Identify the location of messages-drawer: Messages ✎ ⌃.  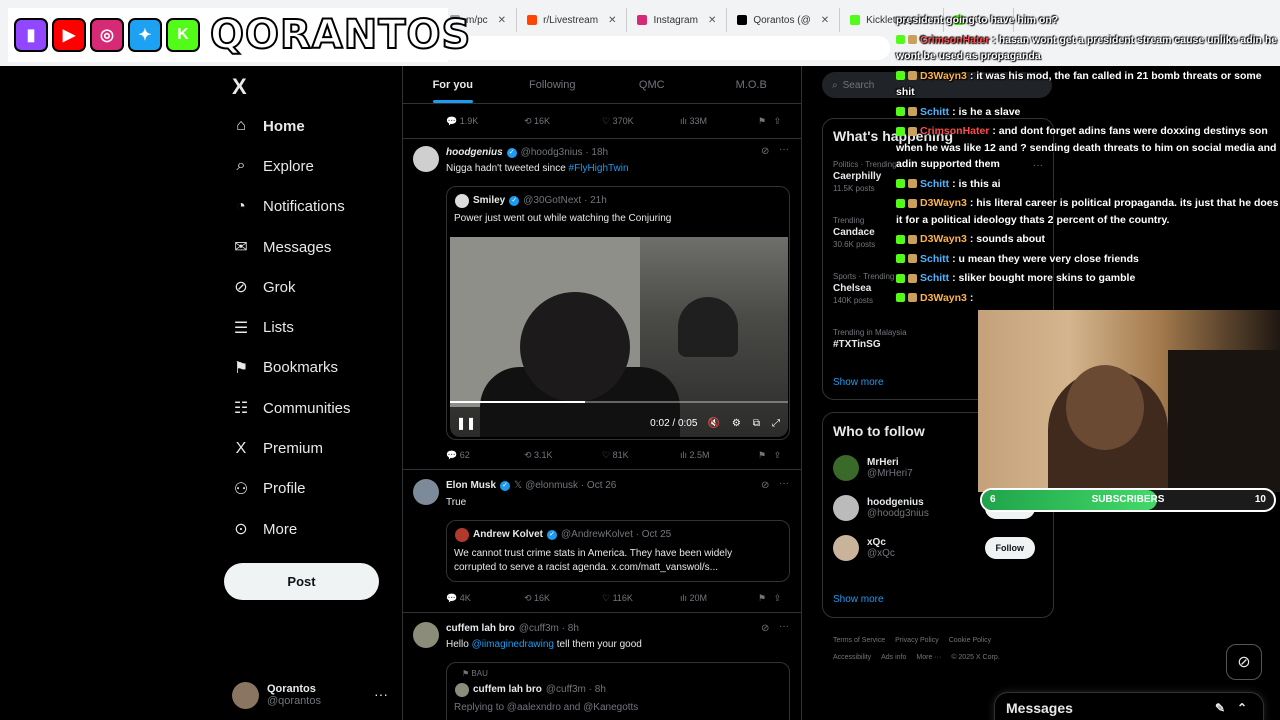
(1129, 706).